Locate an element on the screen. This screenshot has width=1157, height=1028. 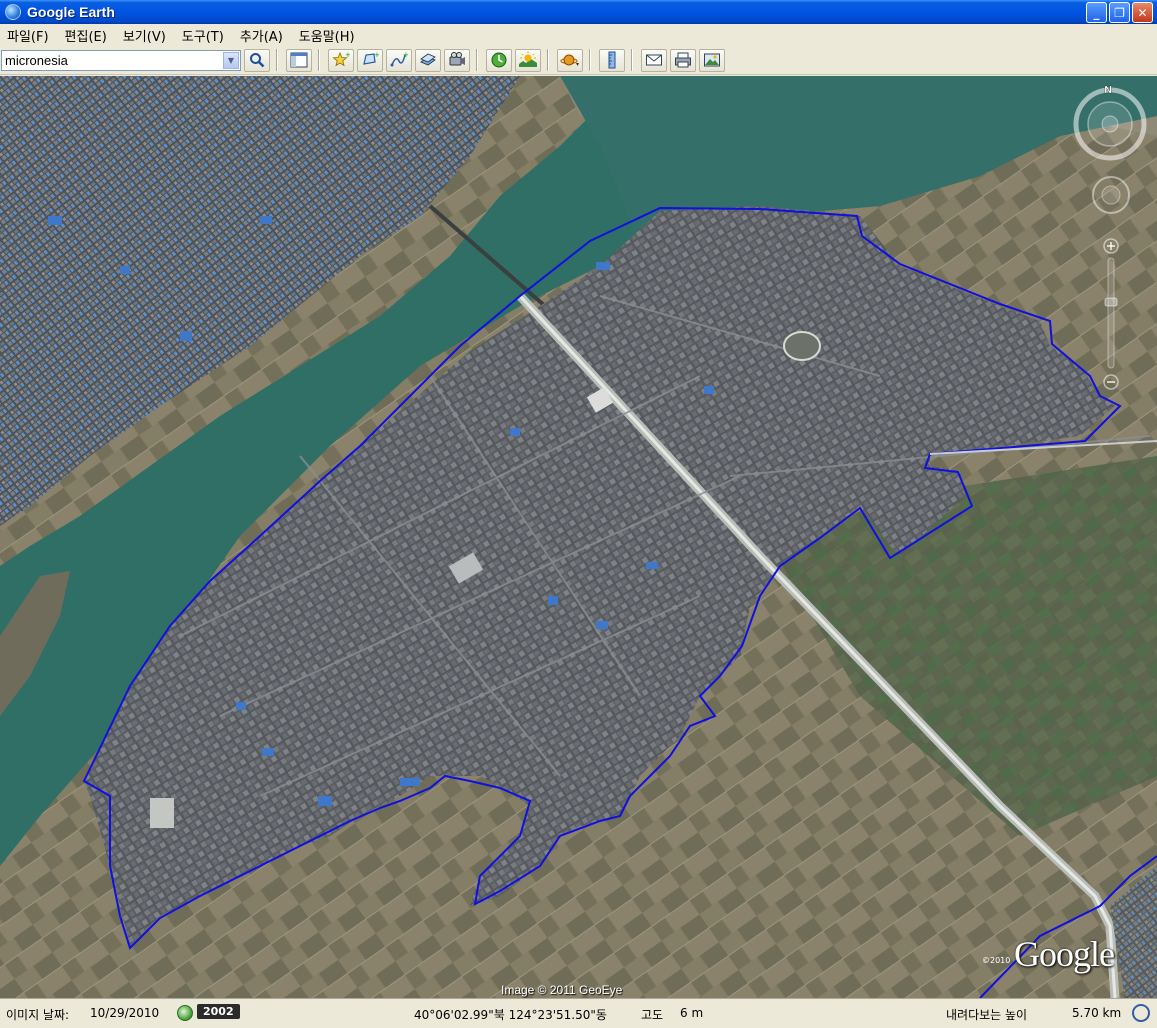
menu-tools: 도구(T) is located at coordinates (203, 35).